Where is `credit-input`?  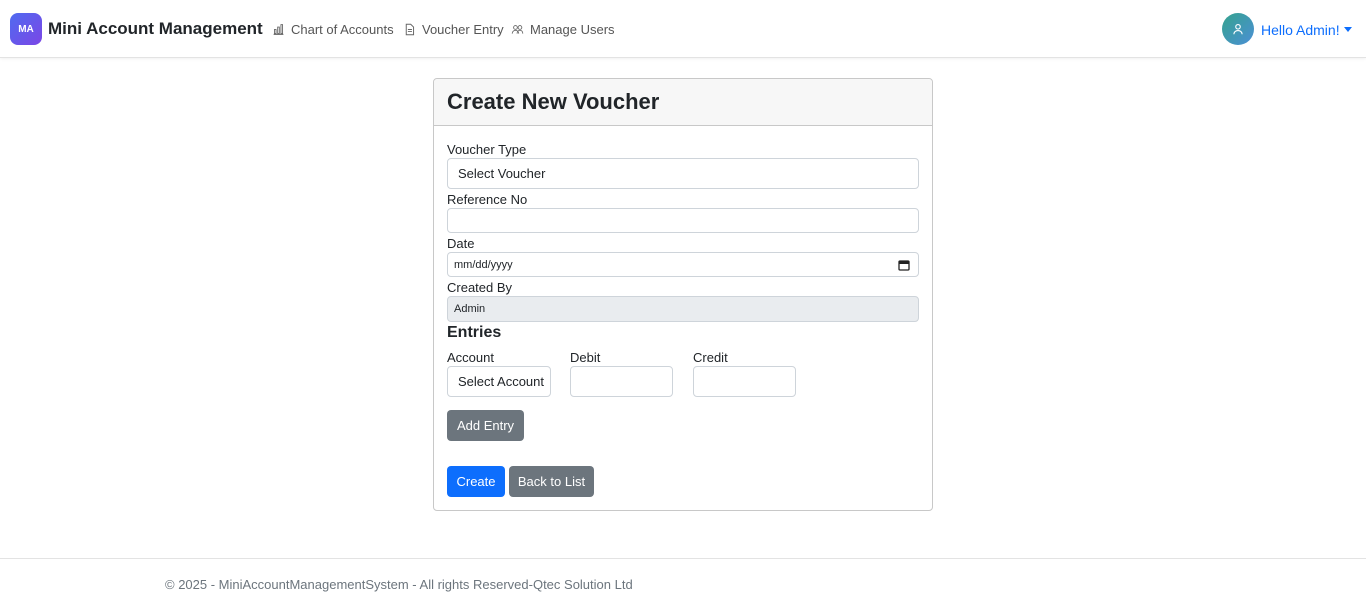 credit-input is located at coordinates (744, 381).